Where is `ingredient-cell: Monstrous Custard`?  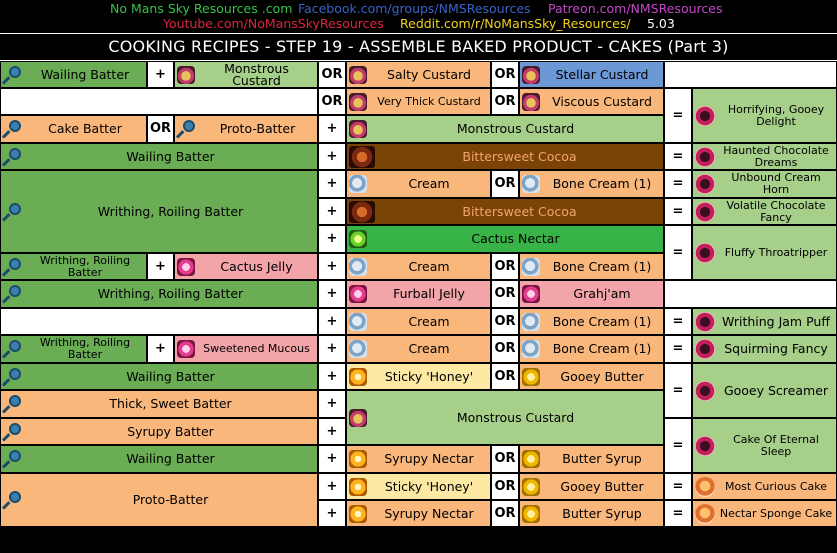
ingredient-cell: Monstrous Custard is located at coordinates (246, 74).